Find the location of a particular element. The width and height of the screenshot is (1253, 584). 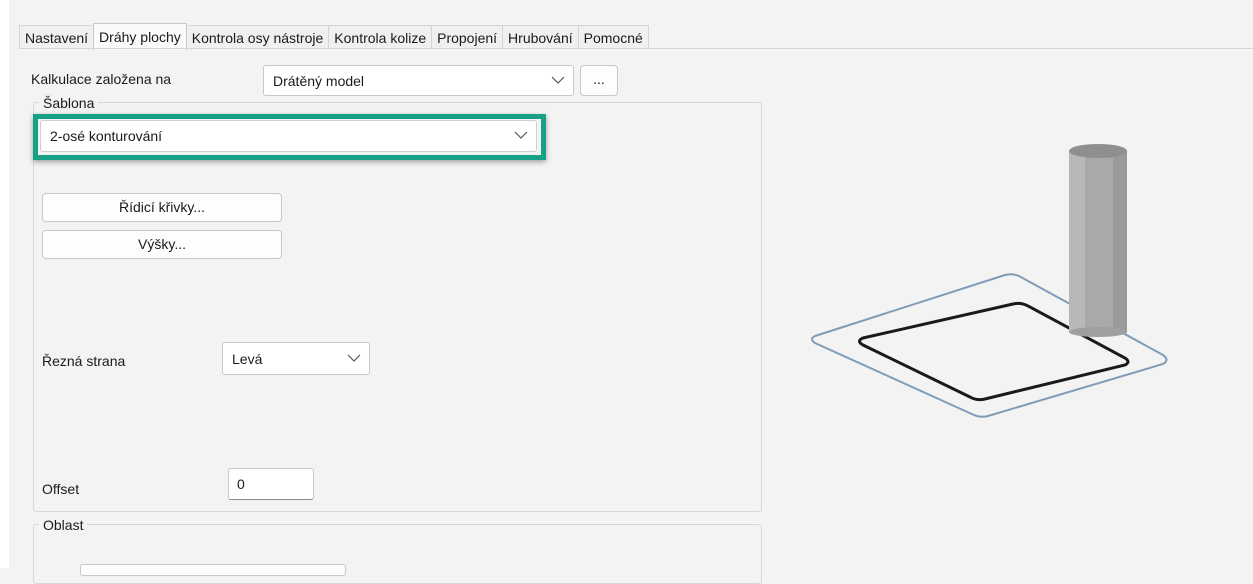

area-control is located at coordinates (213, 570).